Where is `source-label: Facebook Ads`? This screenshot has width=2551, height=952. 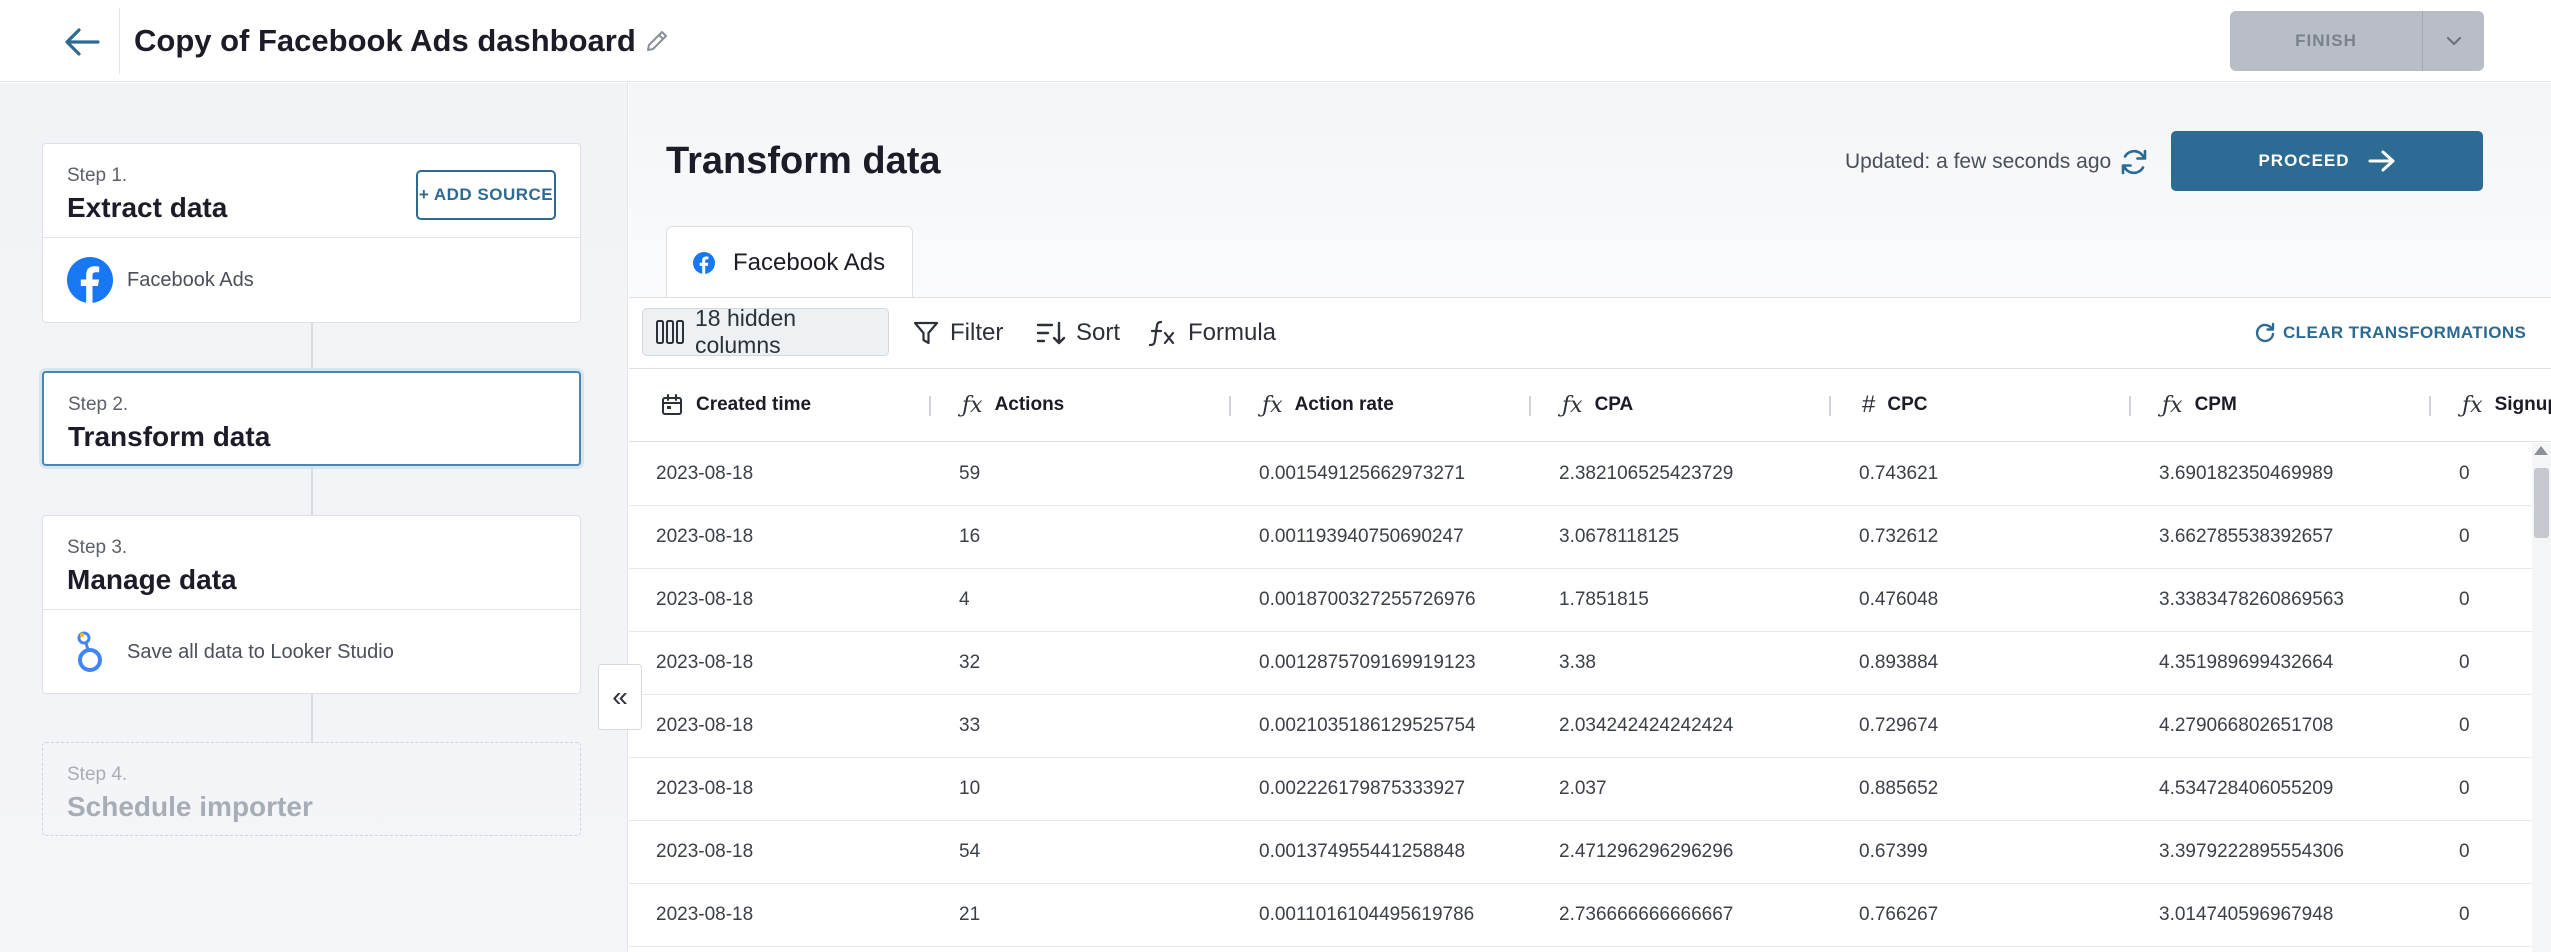 source-label: Facebook Ads is located at coordinates (190, 279).